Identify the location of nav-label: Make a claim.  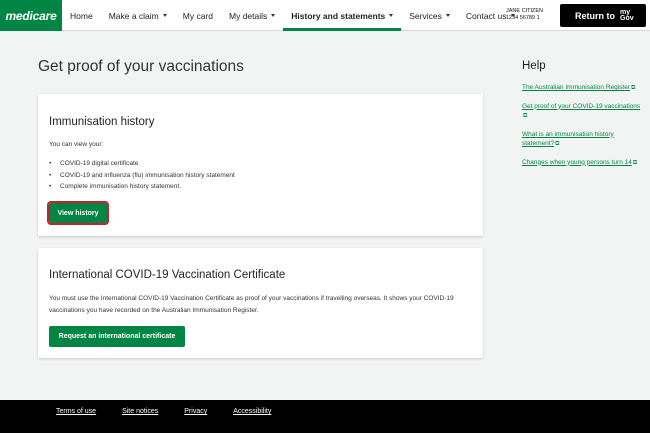
(133, 15).